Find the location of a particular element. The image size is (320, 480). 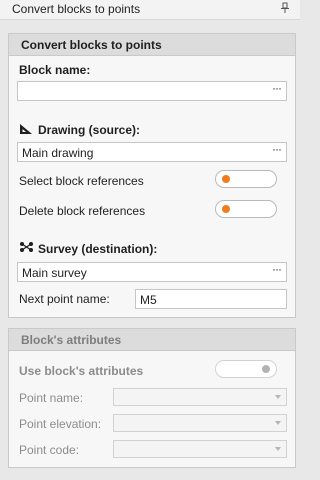

point-code-label: Point code: is located at coordinates (49, 450).